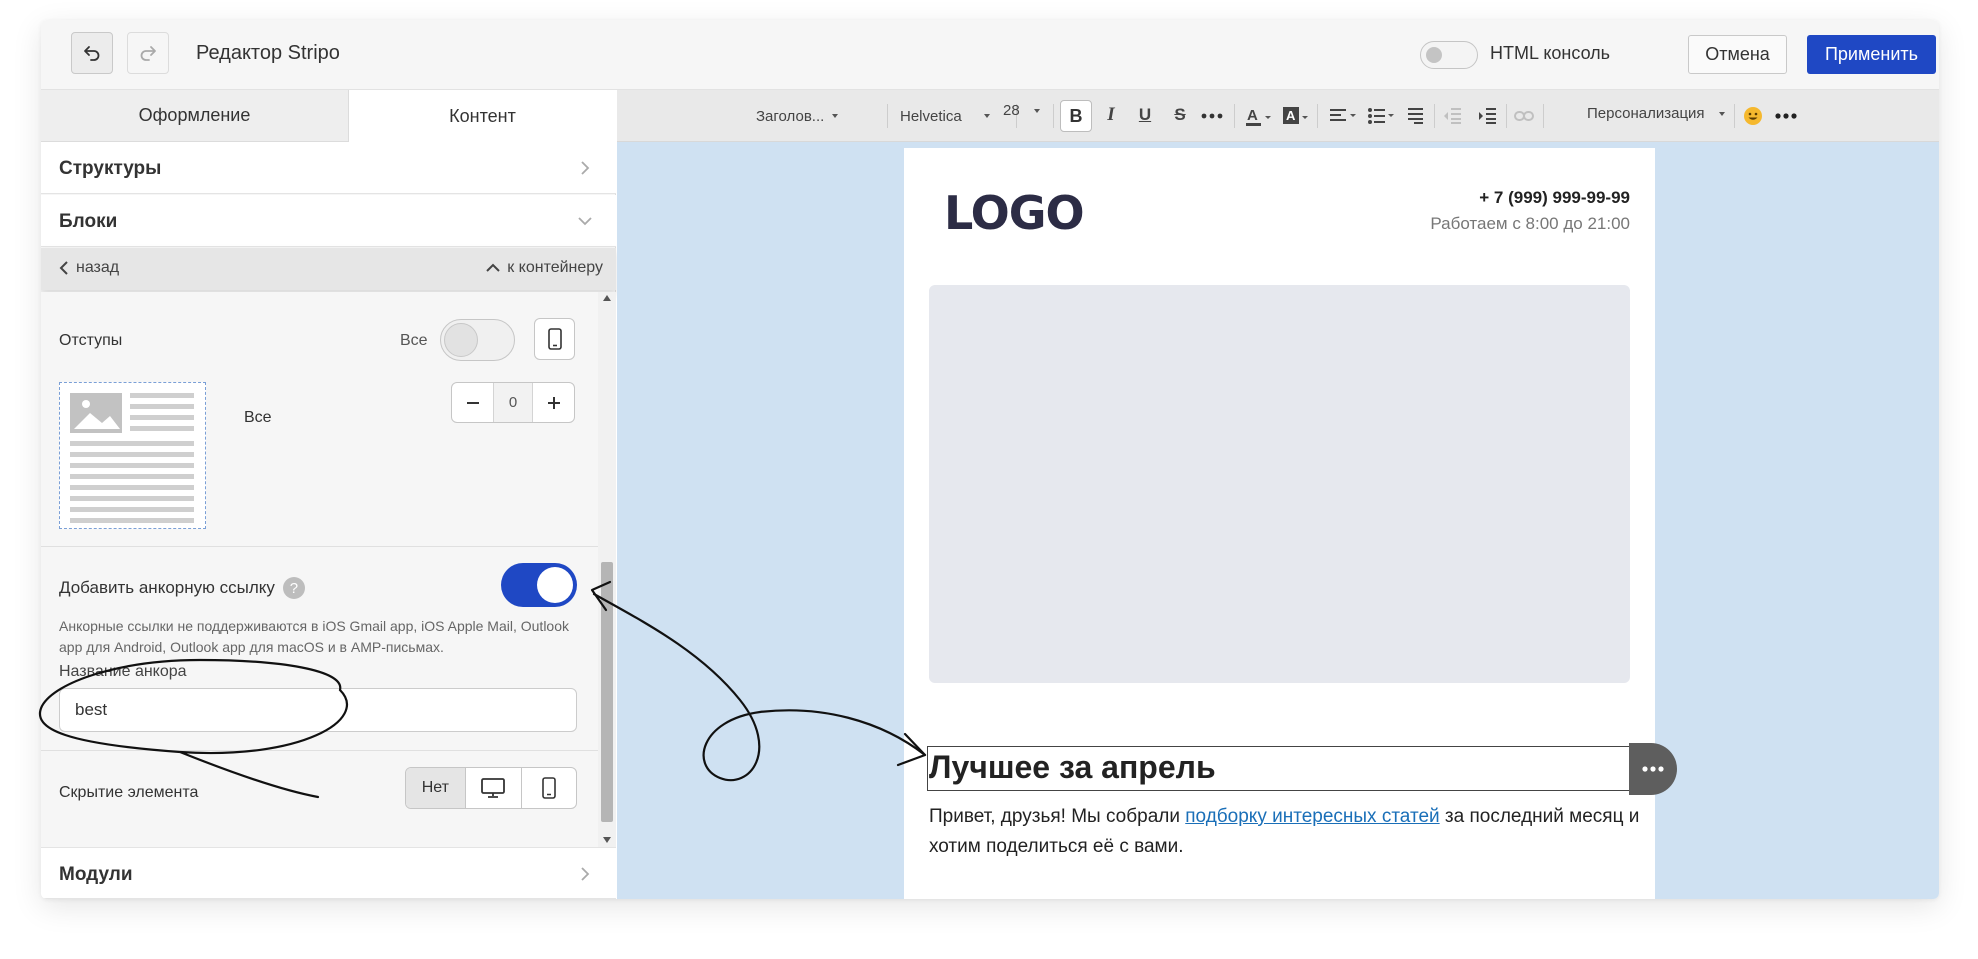 The image size is (1978, 959). I want to click on section-modules: Модули, so click(328, 873).